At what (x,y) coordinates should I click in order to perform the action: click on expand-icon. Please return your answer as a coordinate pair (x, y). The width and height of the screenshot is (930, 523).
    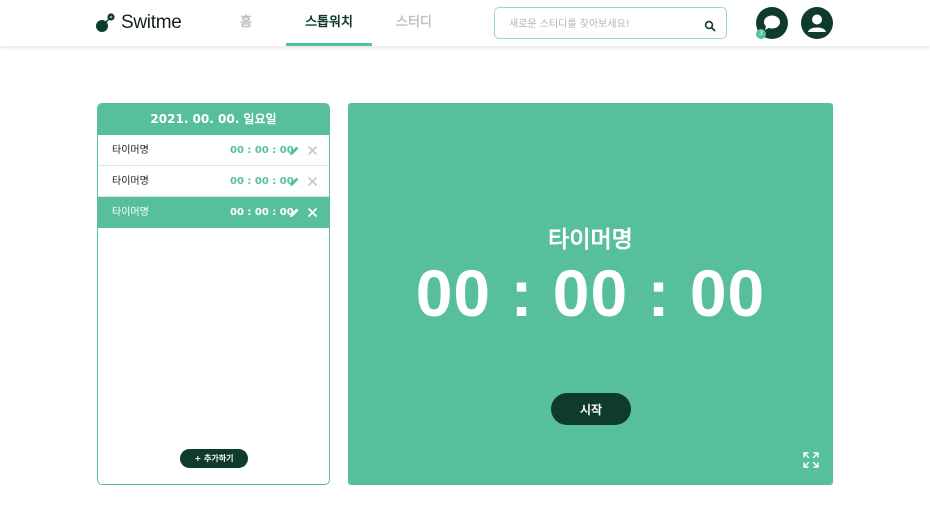
    Looking at the image, I should click on (811, 460).